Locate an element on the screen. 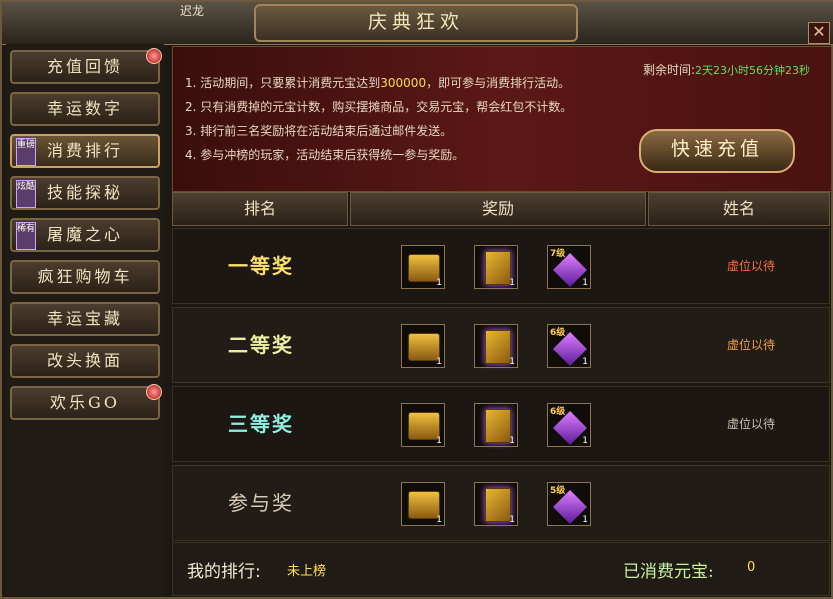 The image size is (833, 599). header-name: 姓名 is located at coordinates (739, 209).